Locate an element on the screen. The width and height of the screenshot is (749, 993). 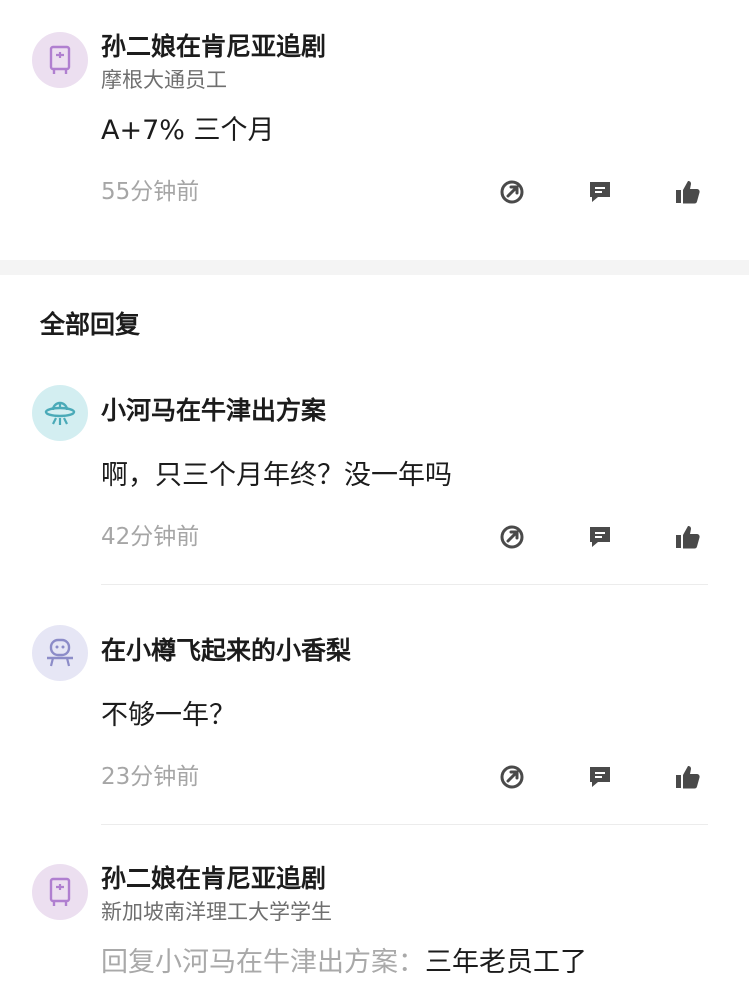
reply-text: 啊，只三个月年终？没一年吗 is located at coordinates (276, 475).